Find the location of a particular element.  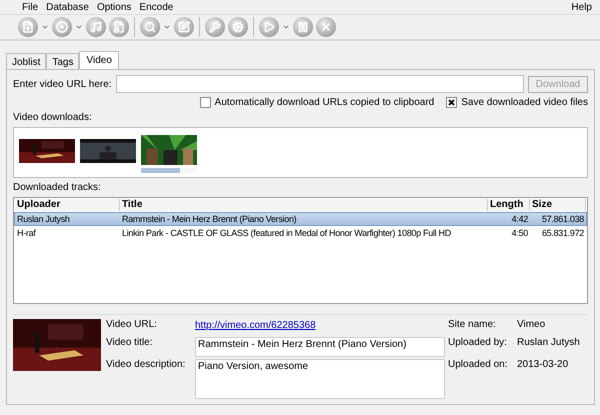

column-header: Uploader is located at coordinates (67, 204).